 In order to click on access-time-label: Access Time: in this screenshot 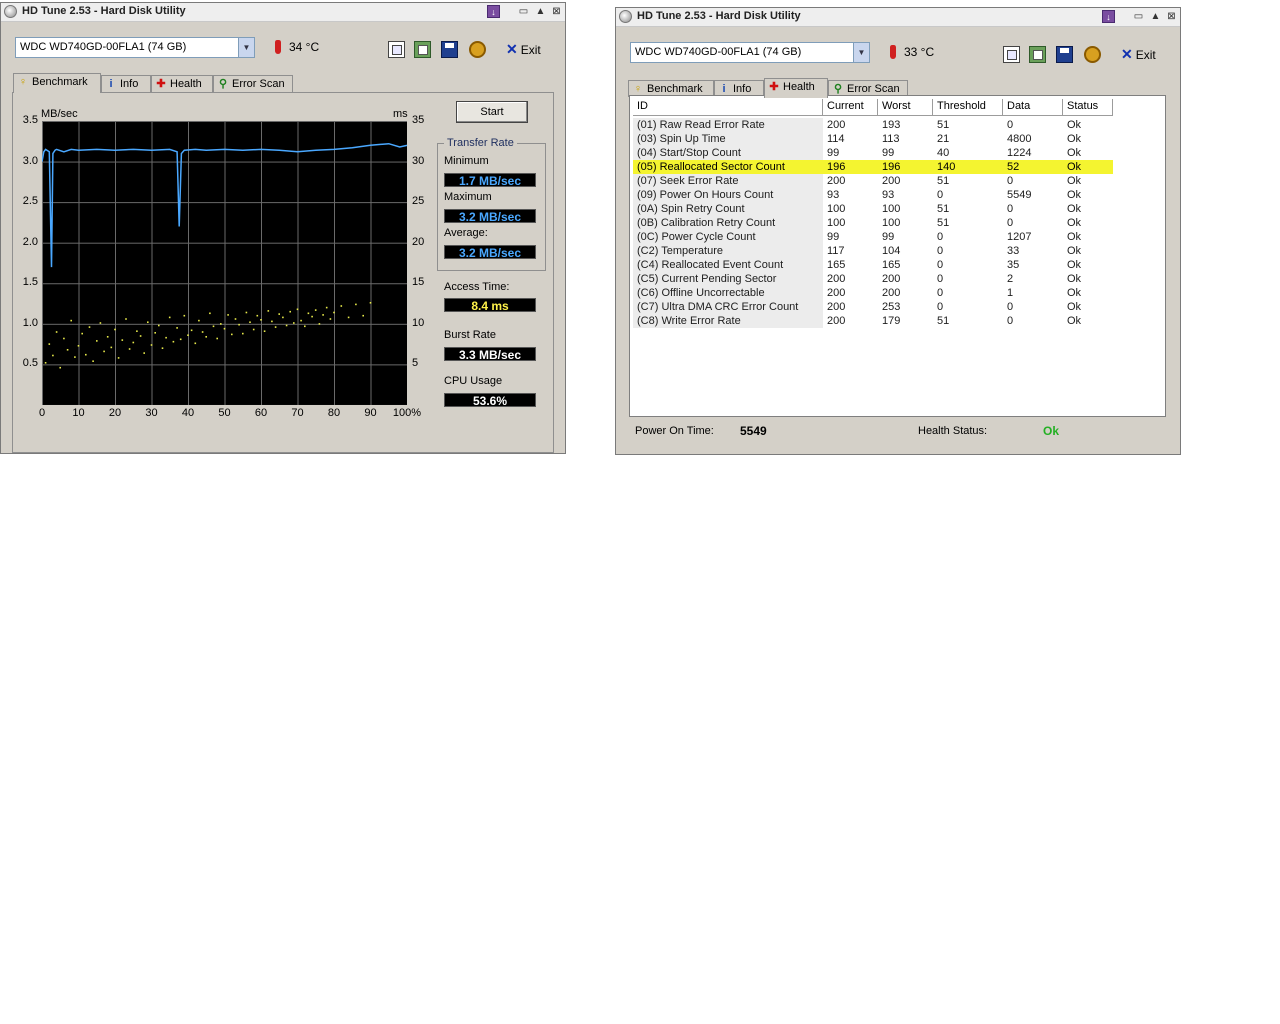, I will do `click(477, 287)`.